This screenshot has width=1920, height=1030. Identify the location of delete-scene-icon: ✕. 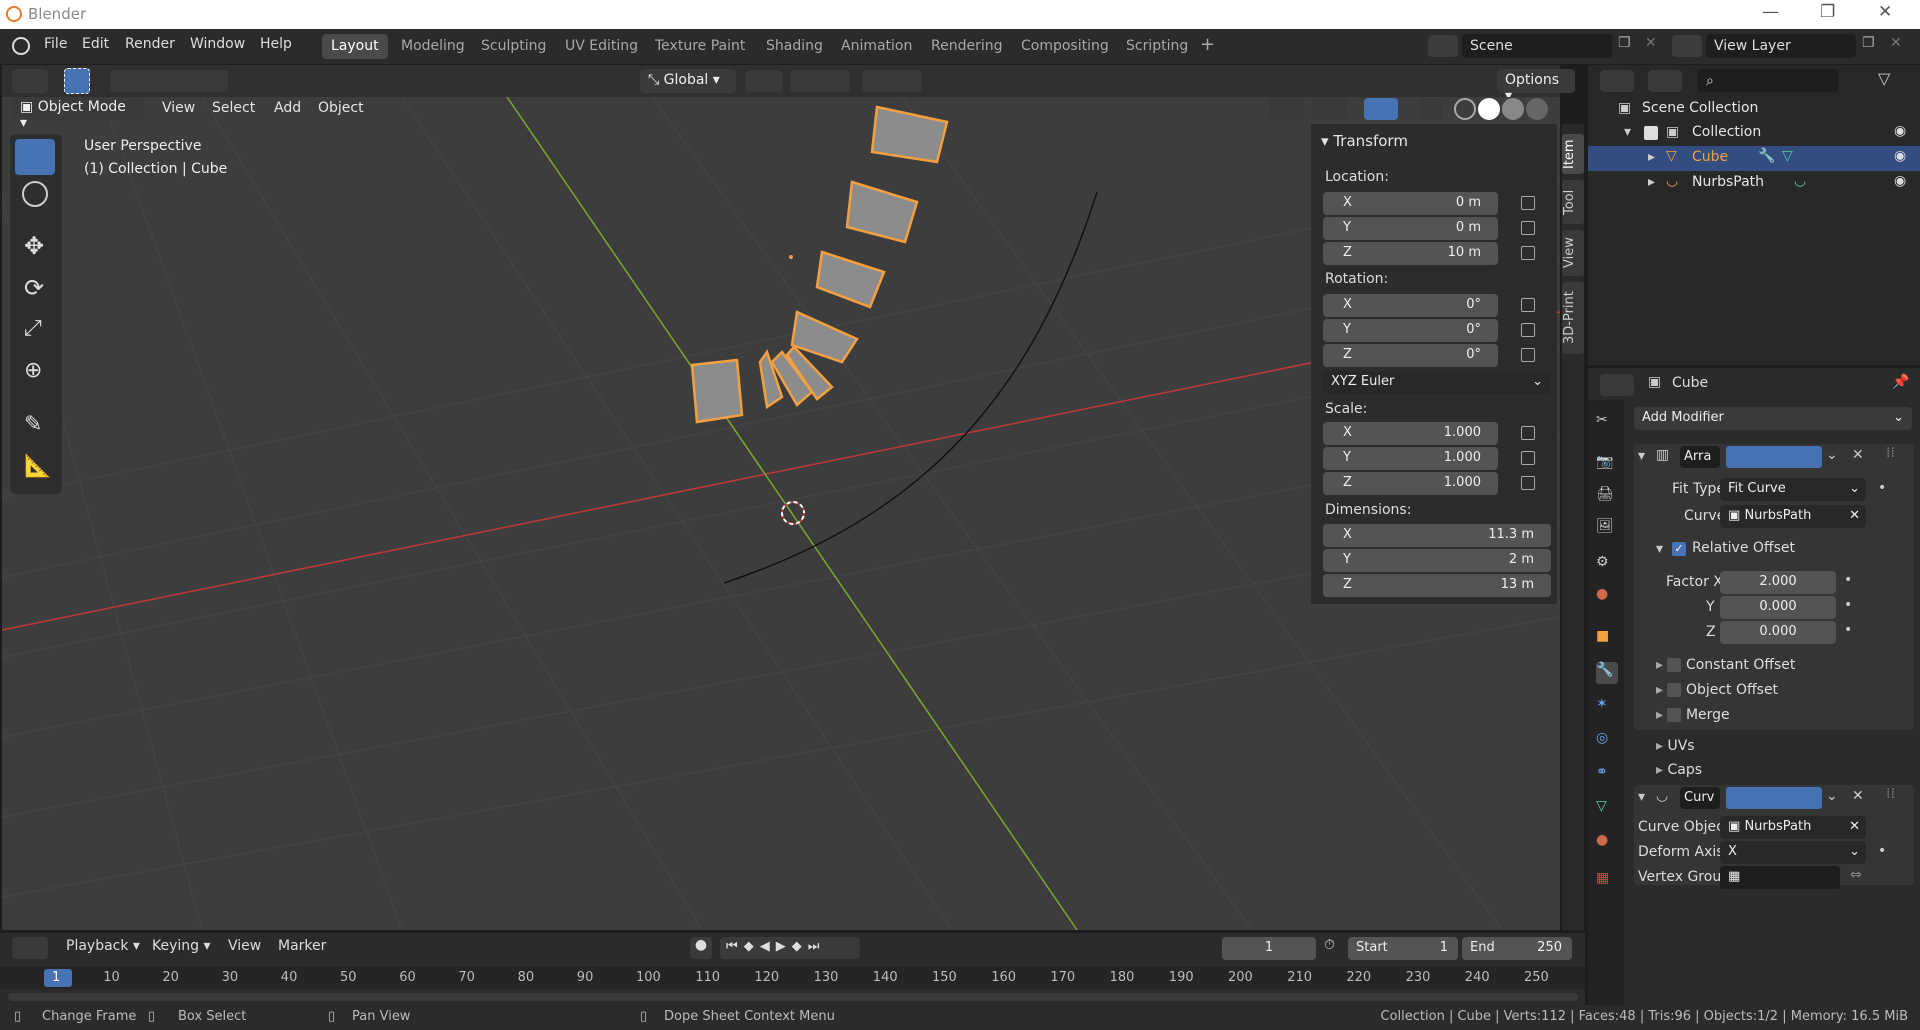
(1651, 43).